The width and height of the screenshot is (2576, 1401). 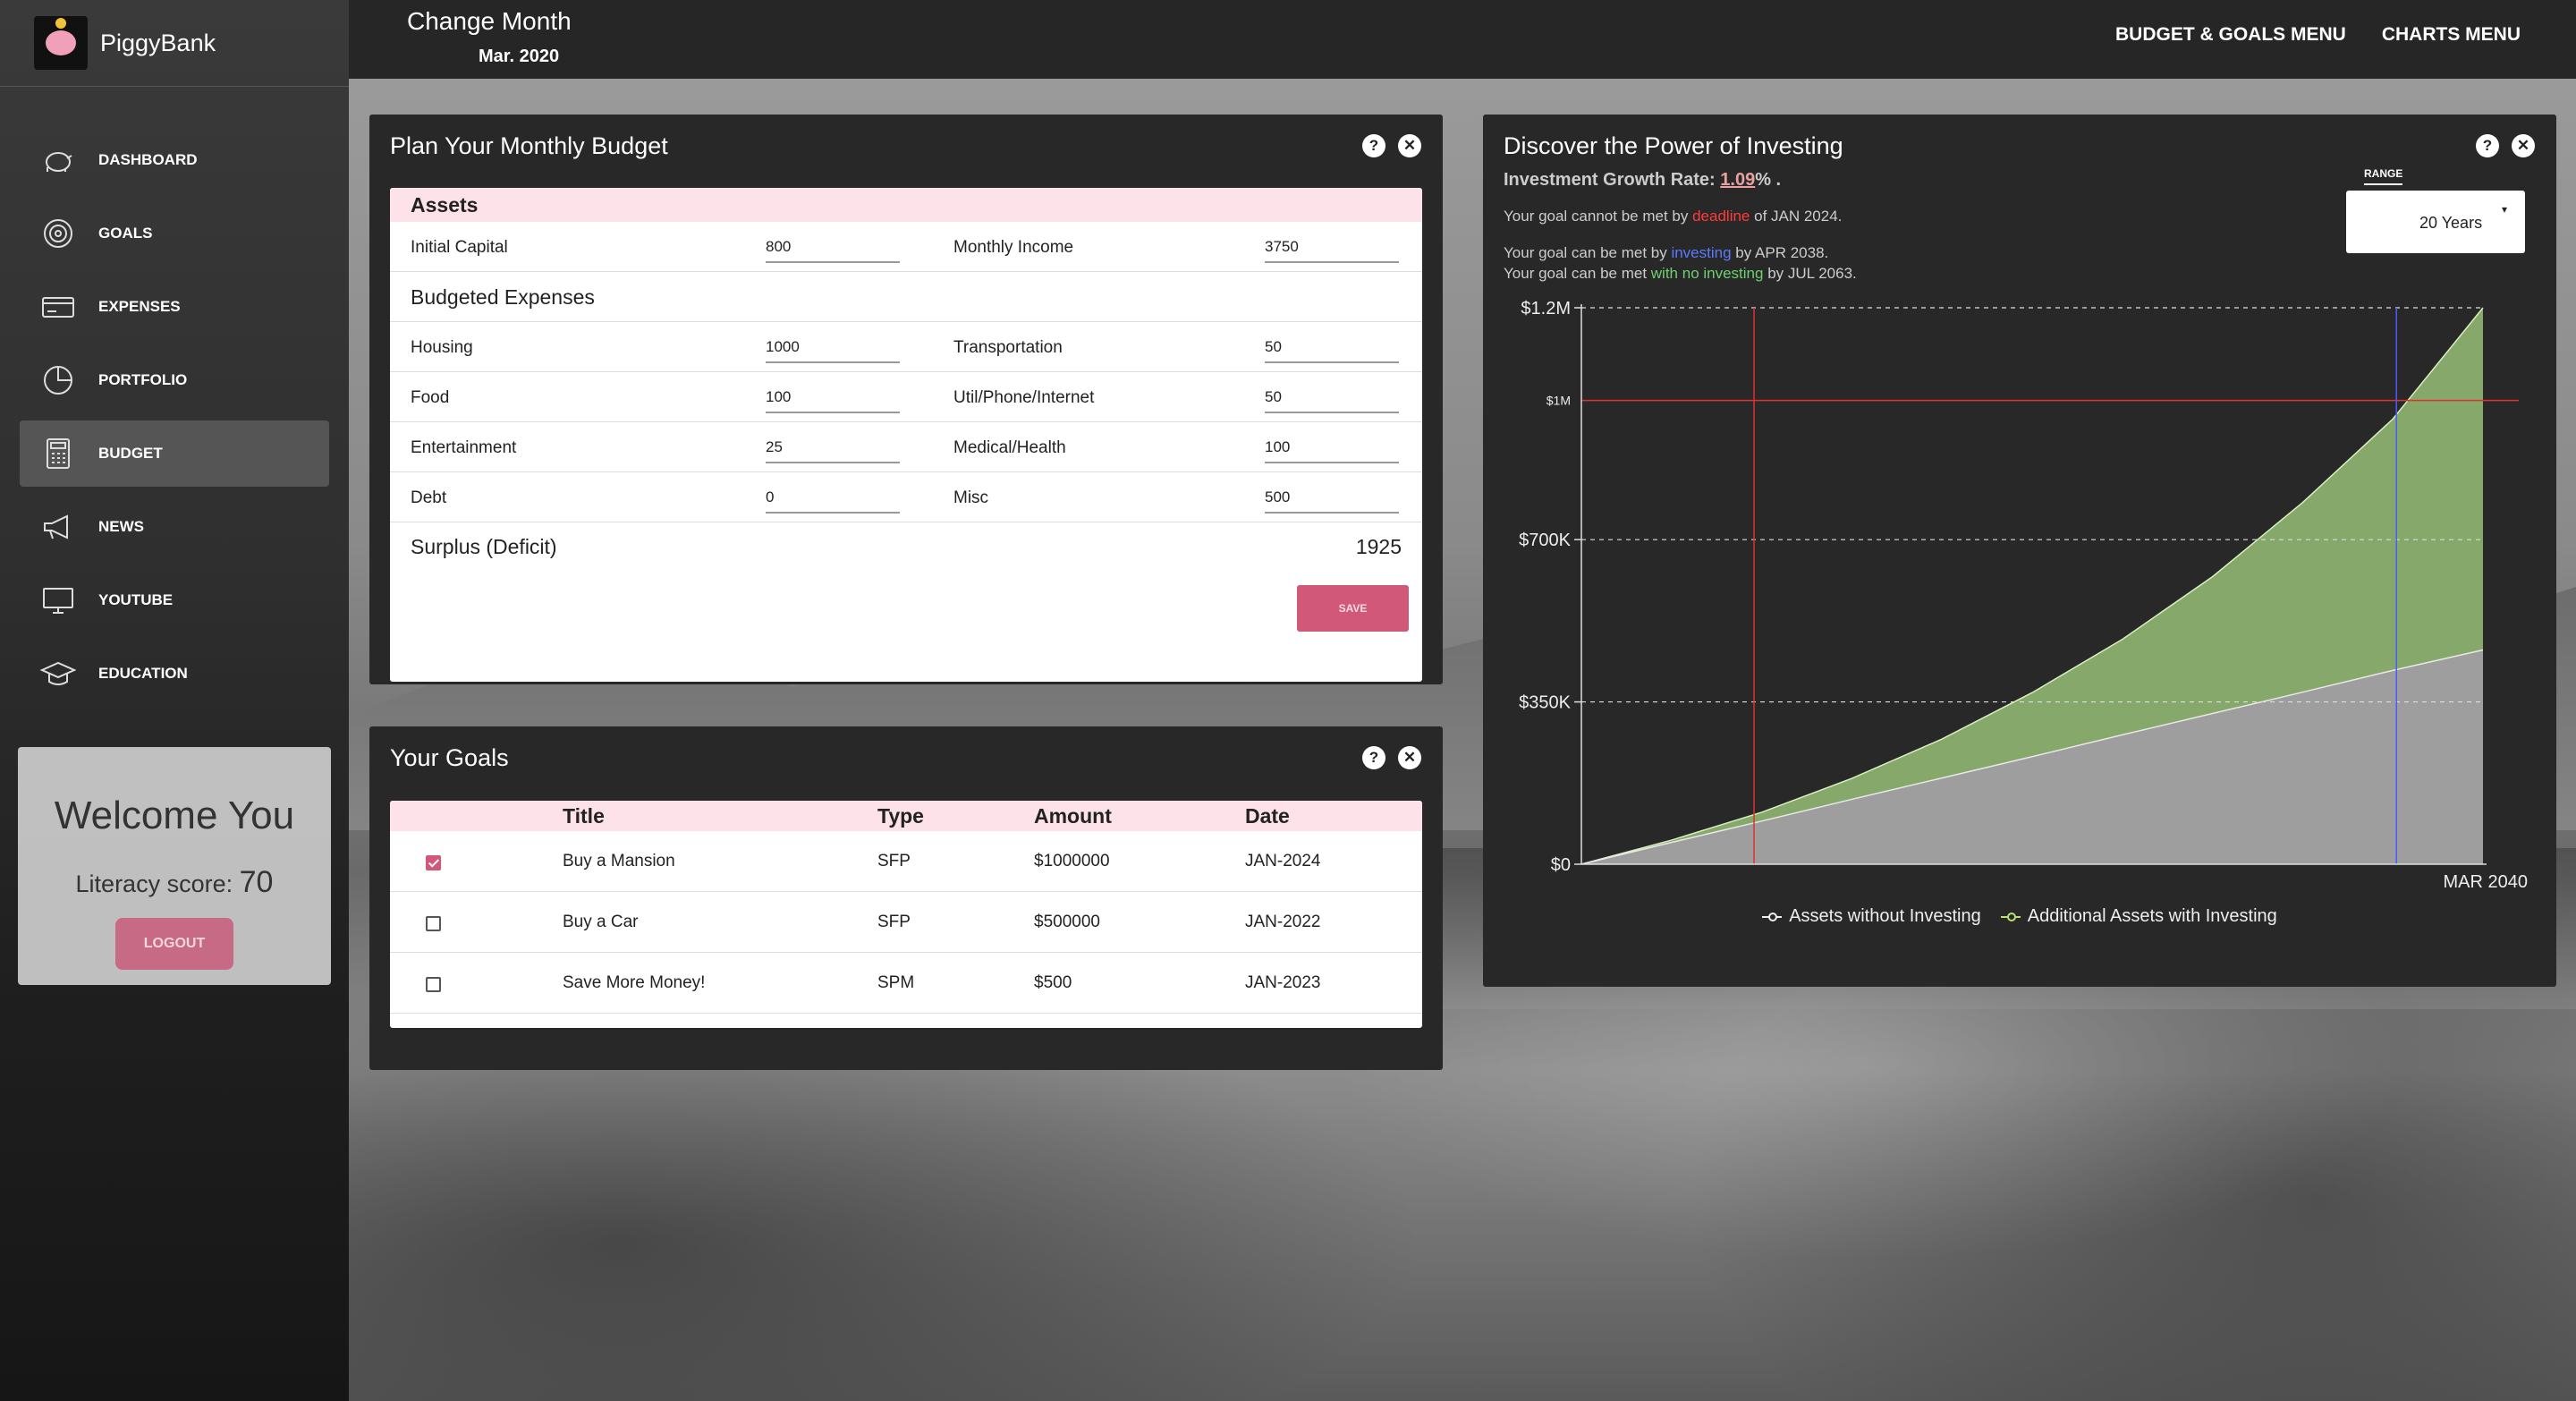 I want to click on sidebar-item-label: GOALS, so click(x=125, y=233).